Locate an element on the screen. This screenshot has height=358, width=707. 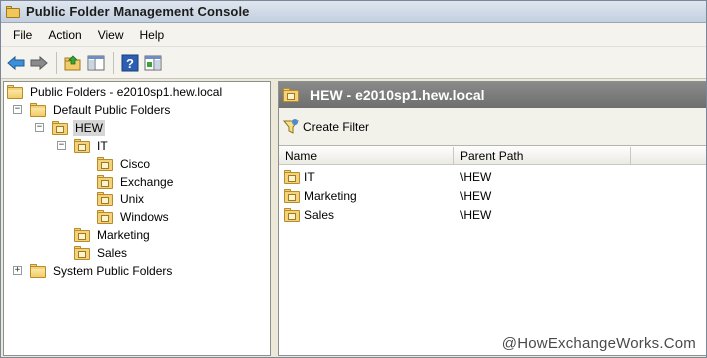
tree-item-label: Windows is located at coordinates (144, 217).